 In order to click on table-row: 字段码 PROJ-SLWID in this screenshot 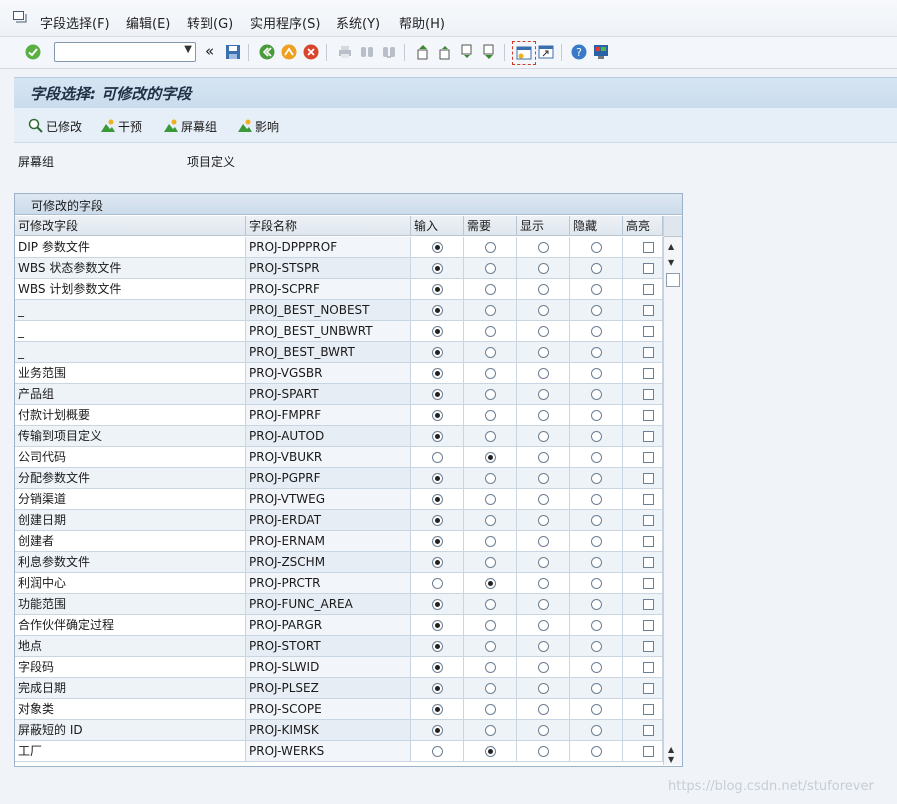, I will do `click(339, 667)`.